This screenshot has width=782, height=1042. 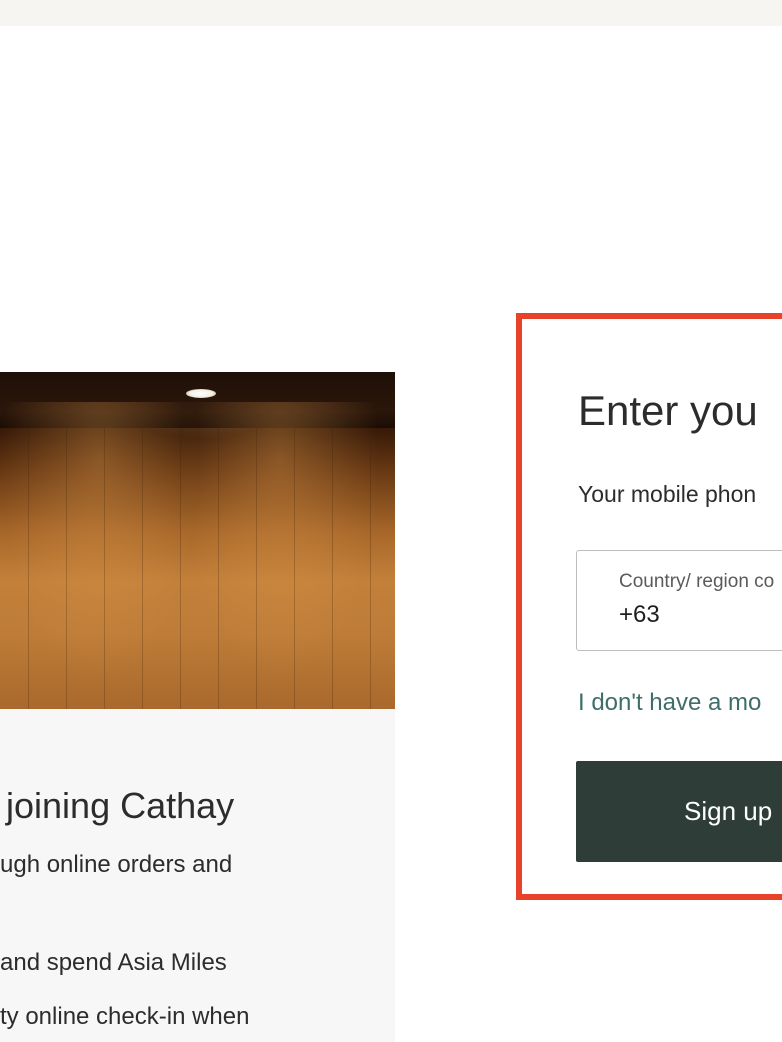 What do you see at coordinates (679, 811) in the screenshot?
I see `sign-up-button: Sign up` at bounding box center [679, 811].